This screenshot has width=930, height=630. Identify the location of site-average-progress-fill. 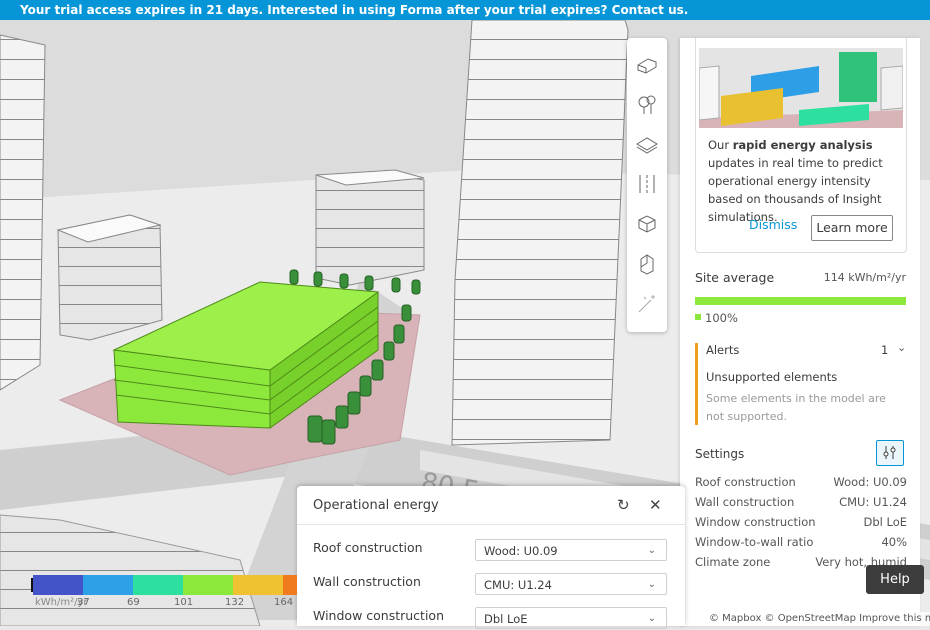
(800, 301).